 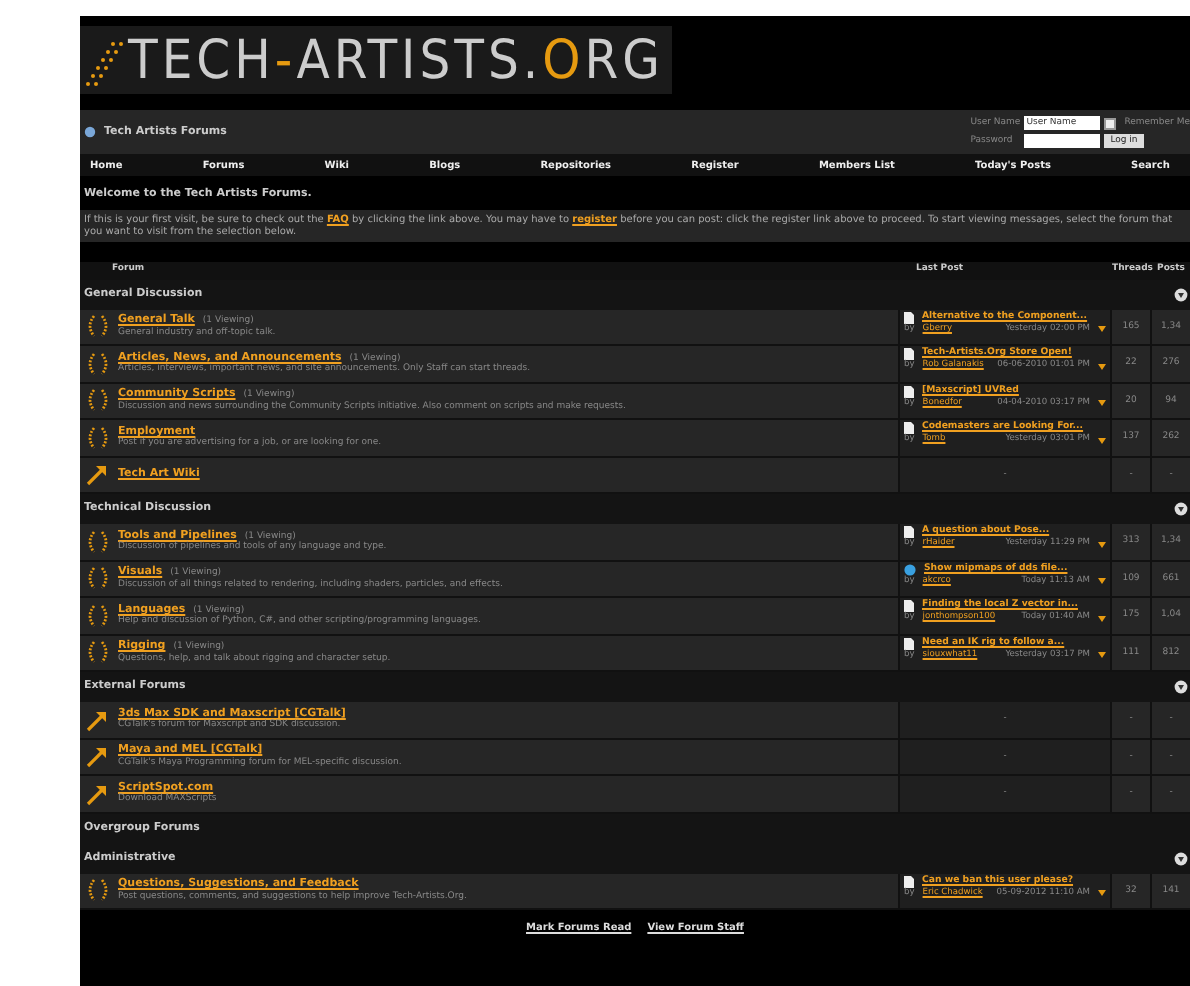 What do you see at coordinates (376, 60) in the screenshot?
I see `site-logo: TECH-ARTISTS.O RG` at bounding box center [376, 60].